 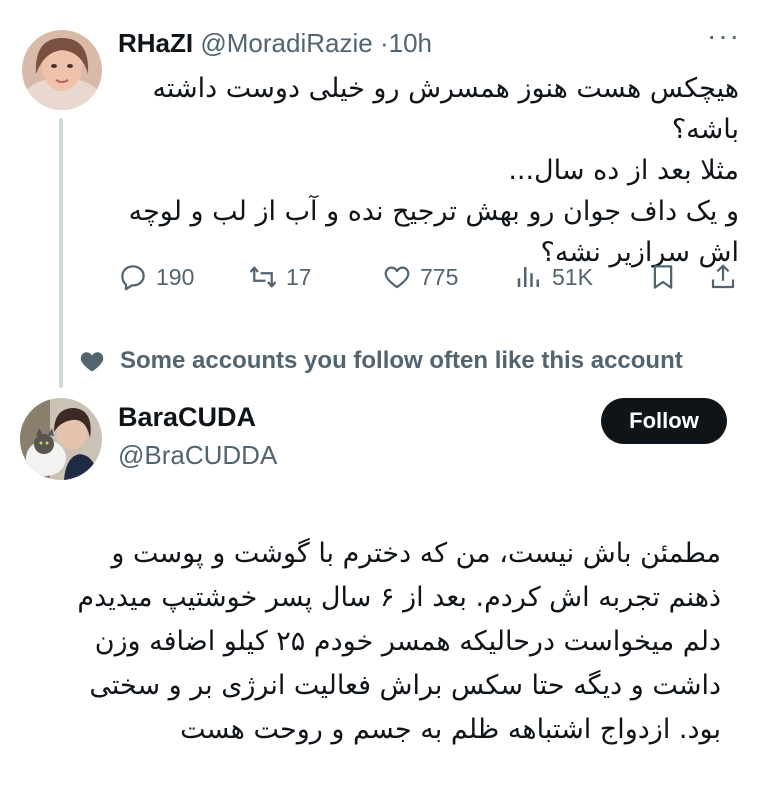 I want to click on tweet-text-line: باشه؟, so click(x=705, y=129).